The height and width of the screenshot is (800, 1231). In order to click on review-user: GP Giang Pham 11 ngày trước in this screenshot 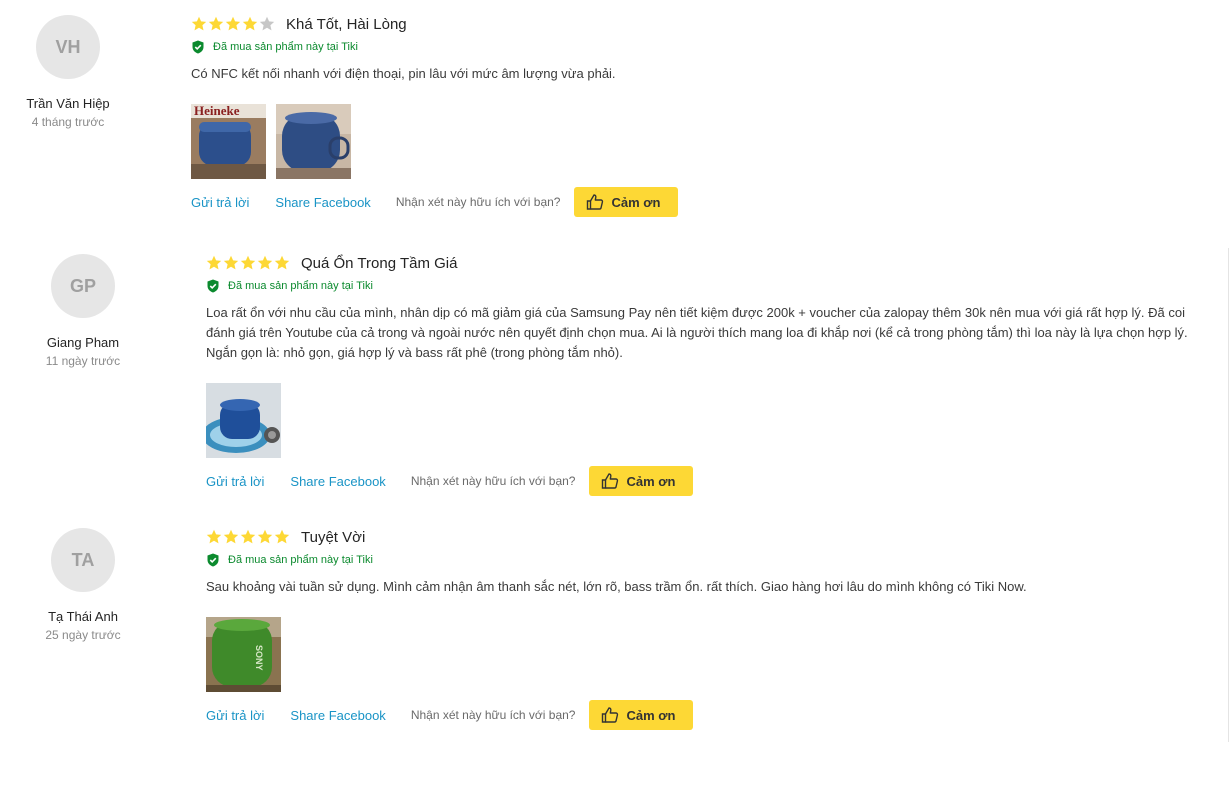, I will do `click(83, 311)`.